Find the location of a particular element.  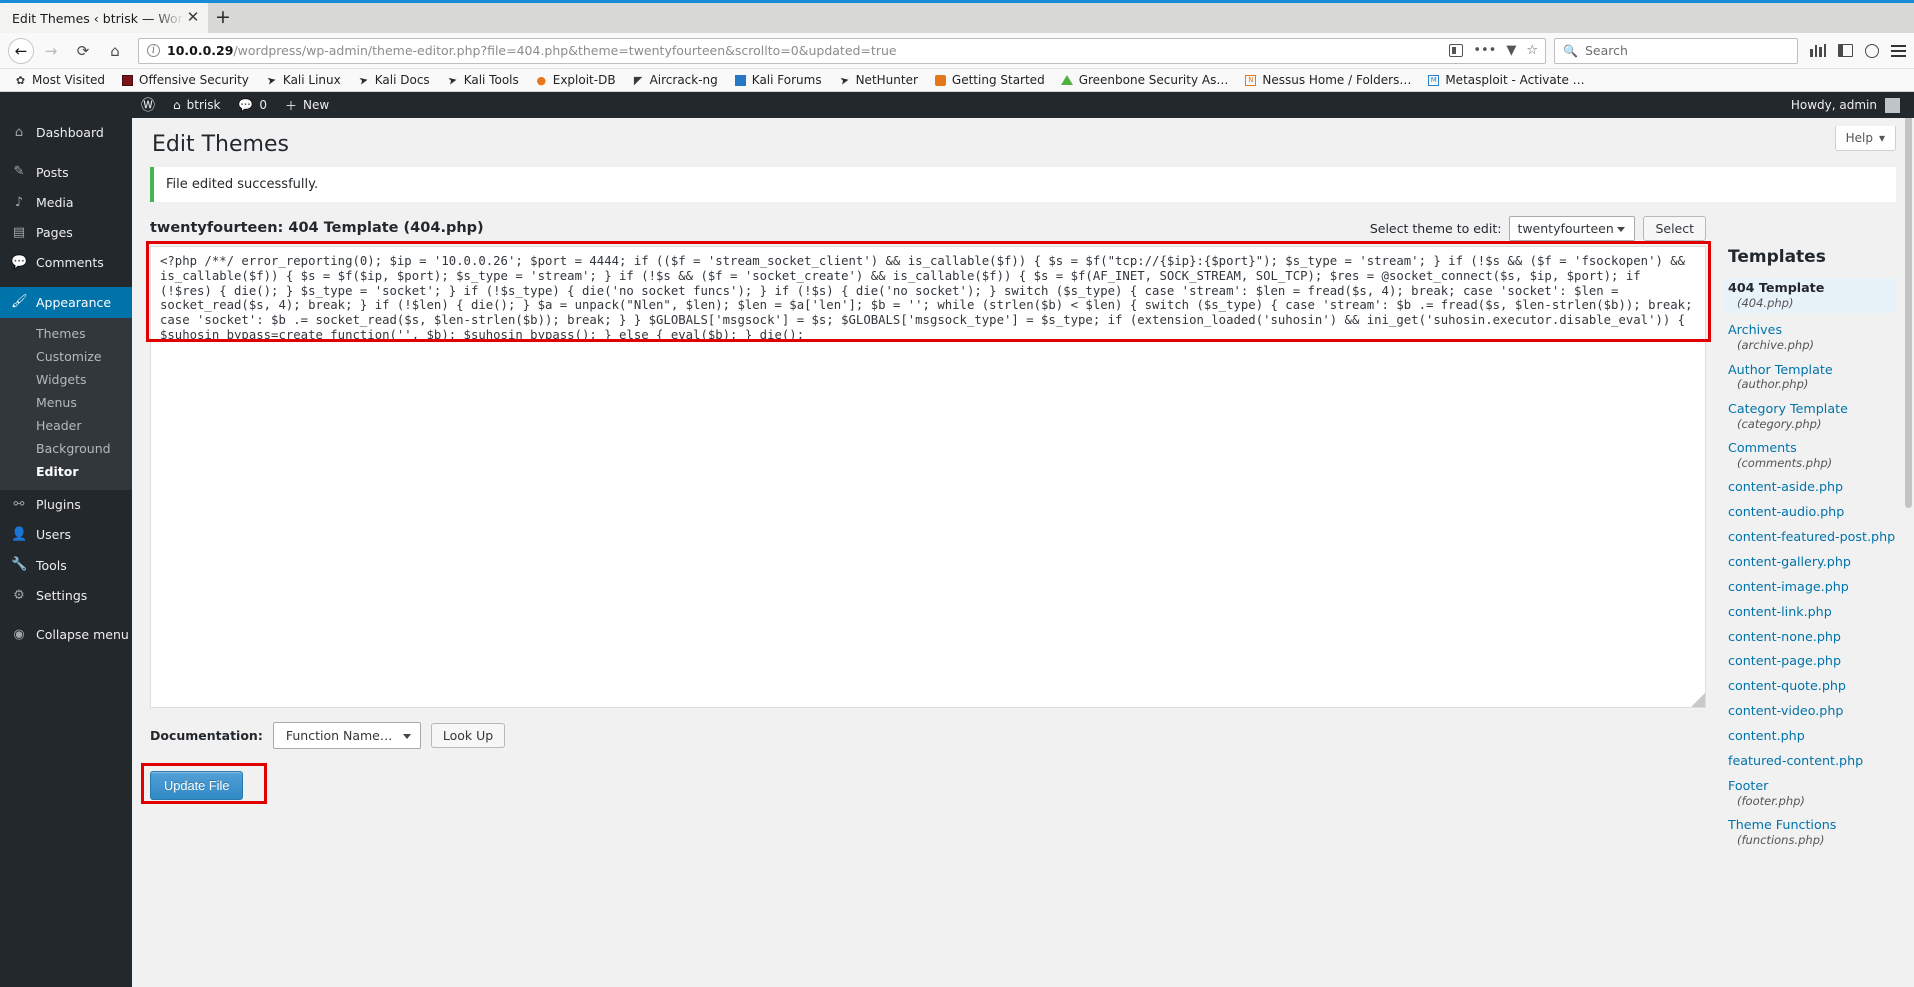

template-item-category: Category Template (category.php) is located at coordinates (1812, 416).